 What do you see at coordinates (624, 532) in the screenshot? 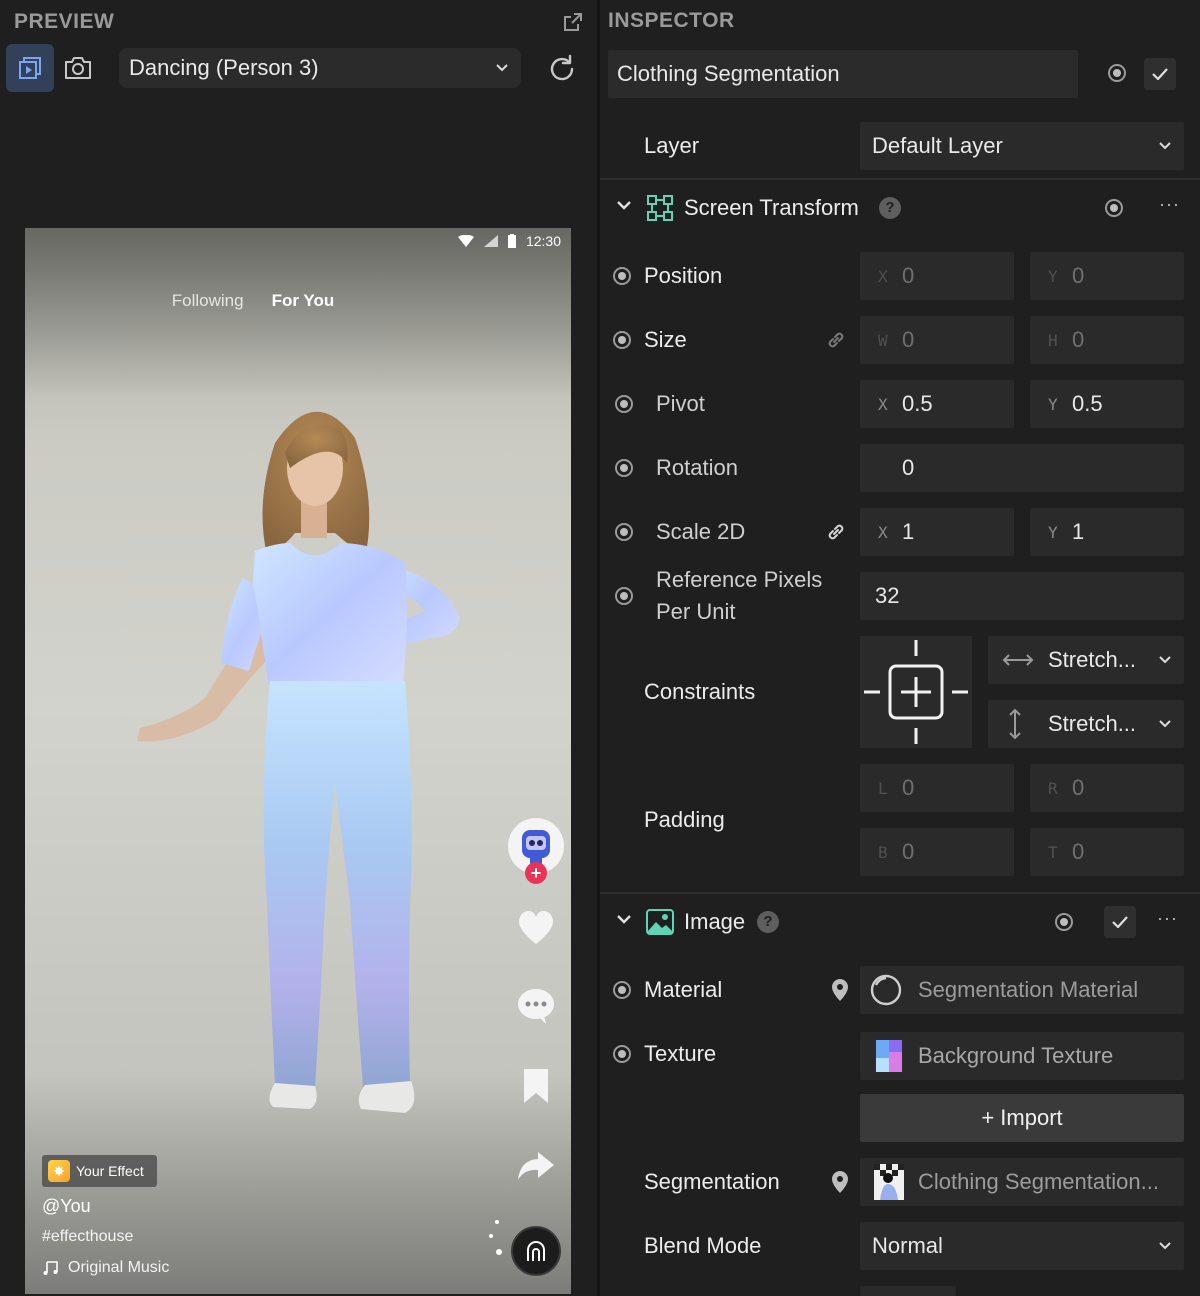
I see `scale-keyframe-radio` at bounding box center [624, 532].